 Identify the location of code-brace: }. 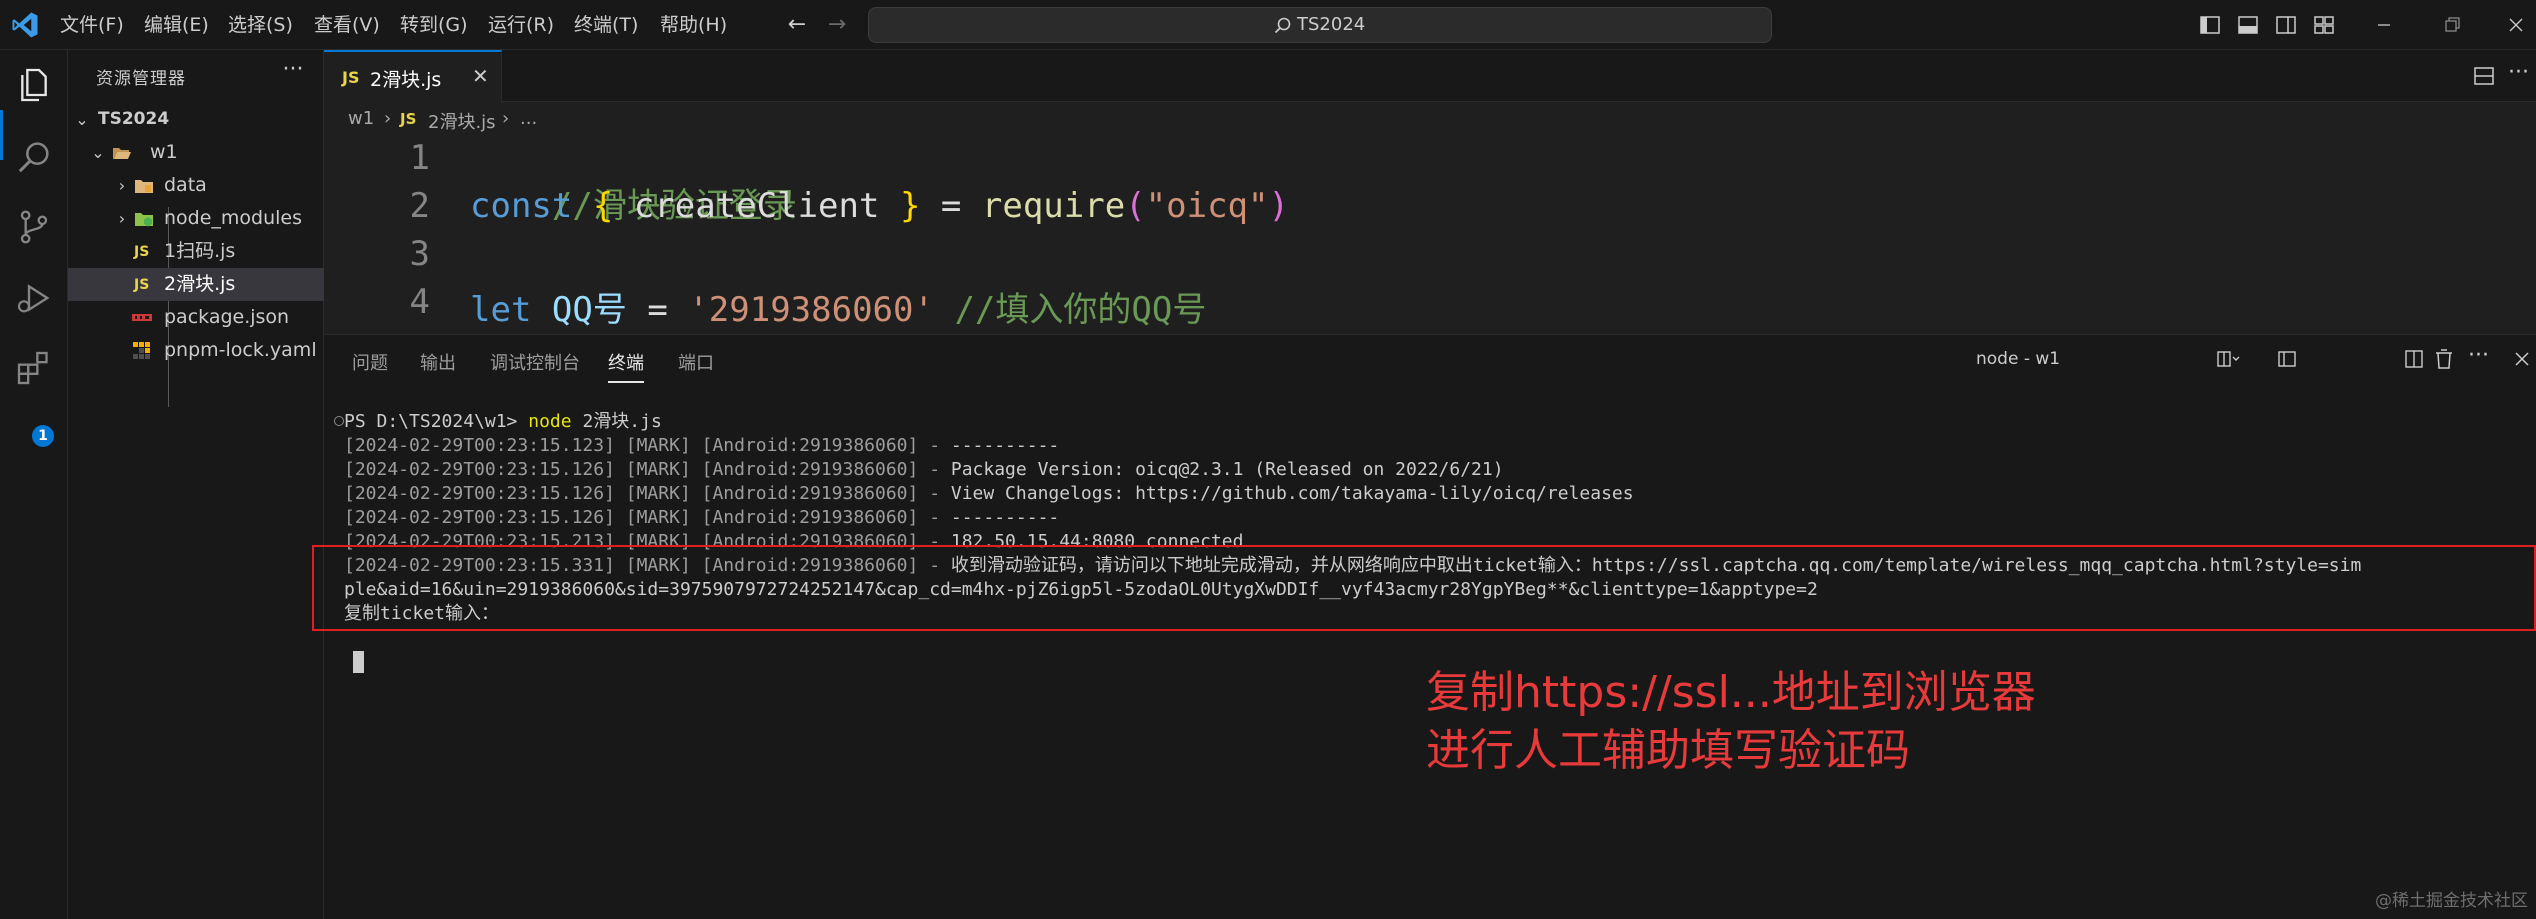
(910, 206).